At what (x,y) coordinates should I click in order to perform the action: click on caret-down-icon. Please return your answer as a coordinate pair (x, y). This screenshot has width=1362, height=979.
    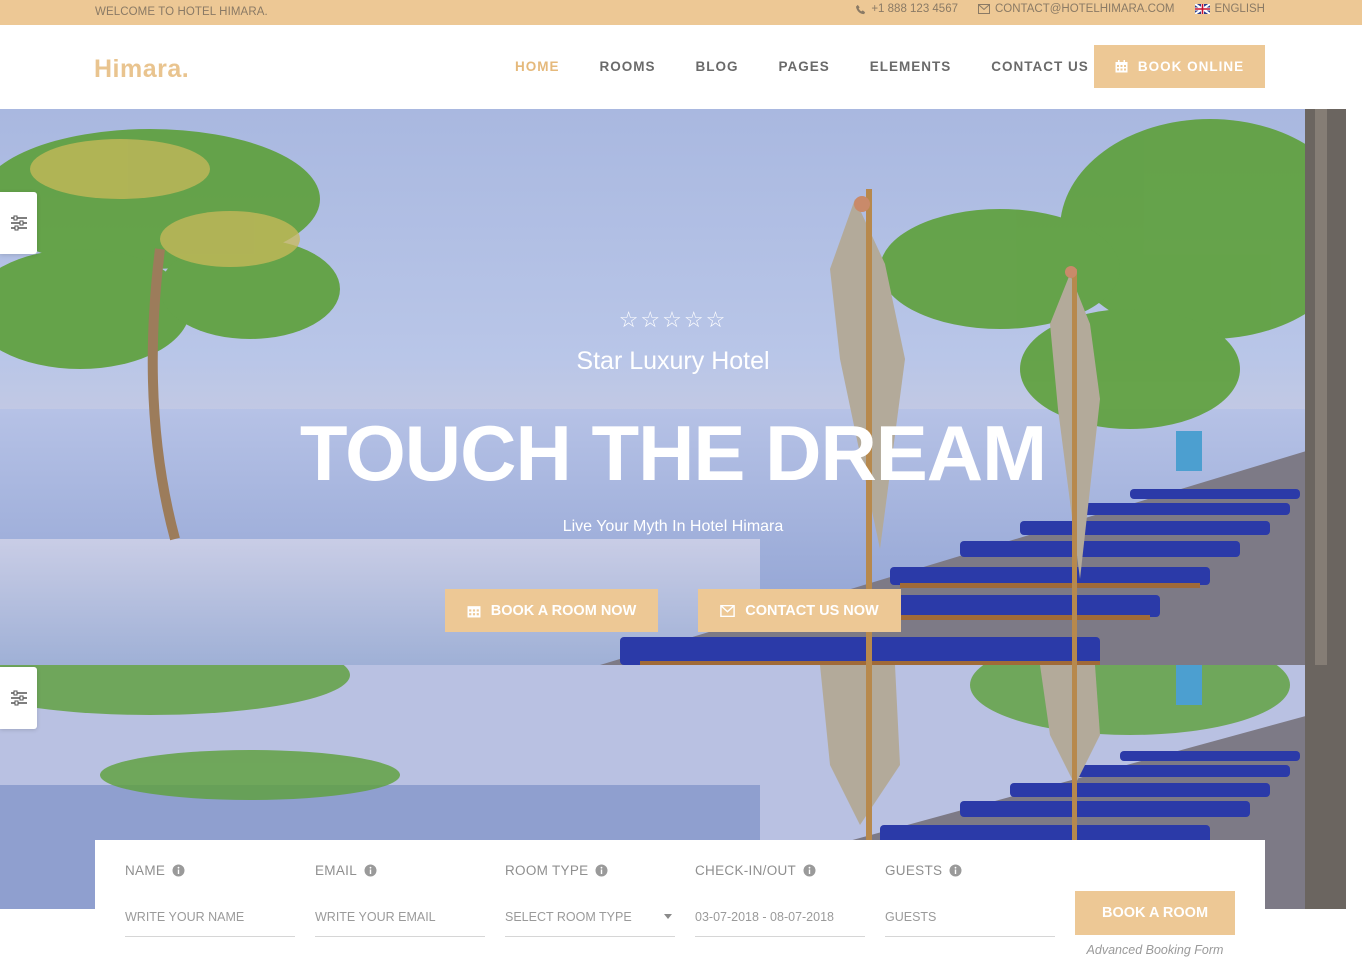
    Looking at the image, I should click on (668, 916).